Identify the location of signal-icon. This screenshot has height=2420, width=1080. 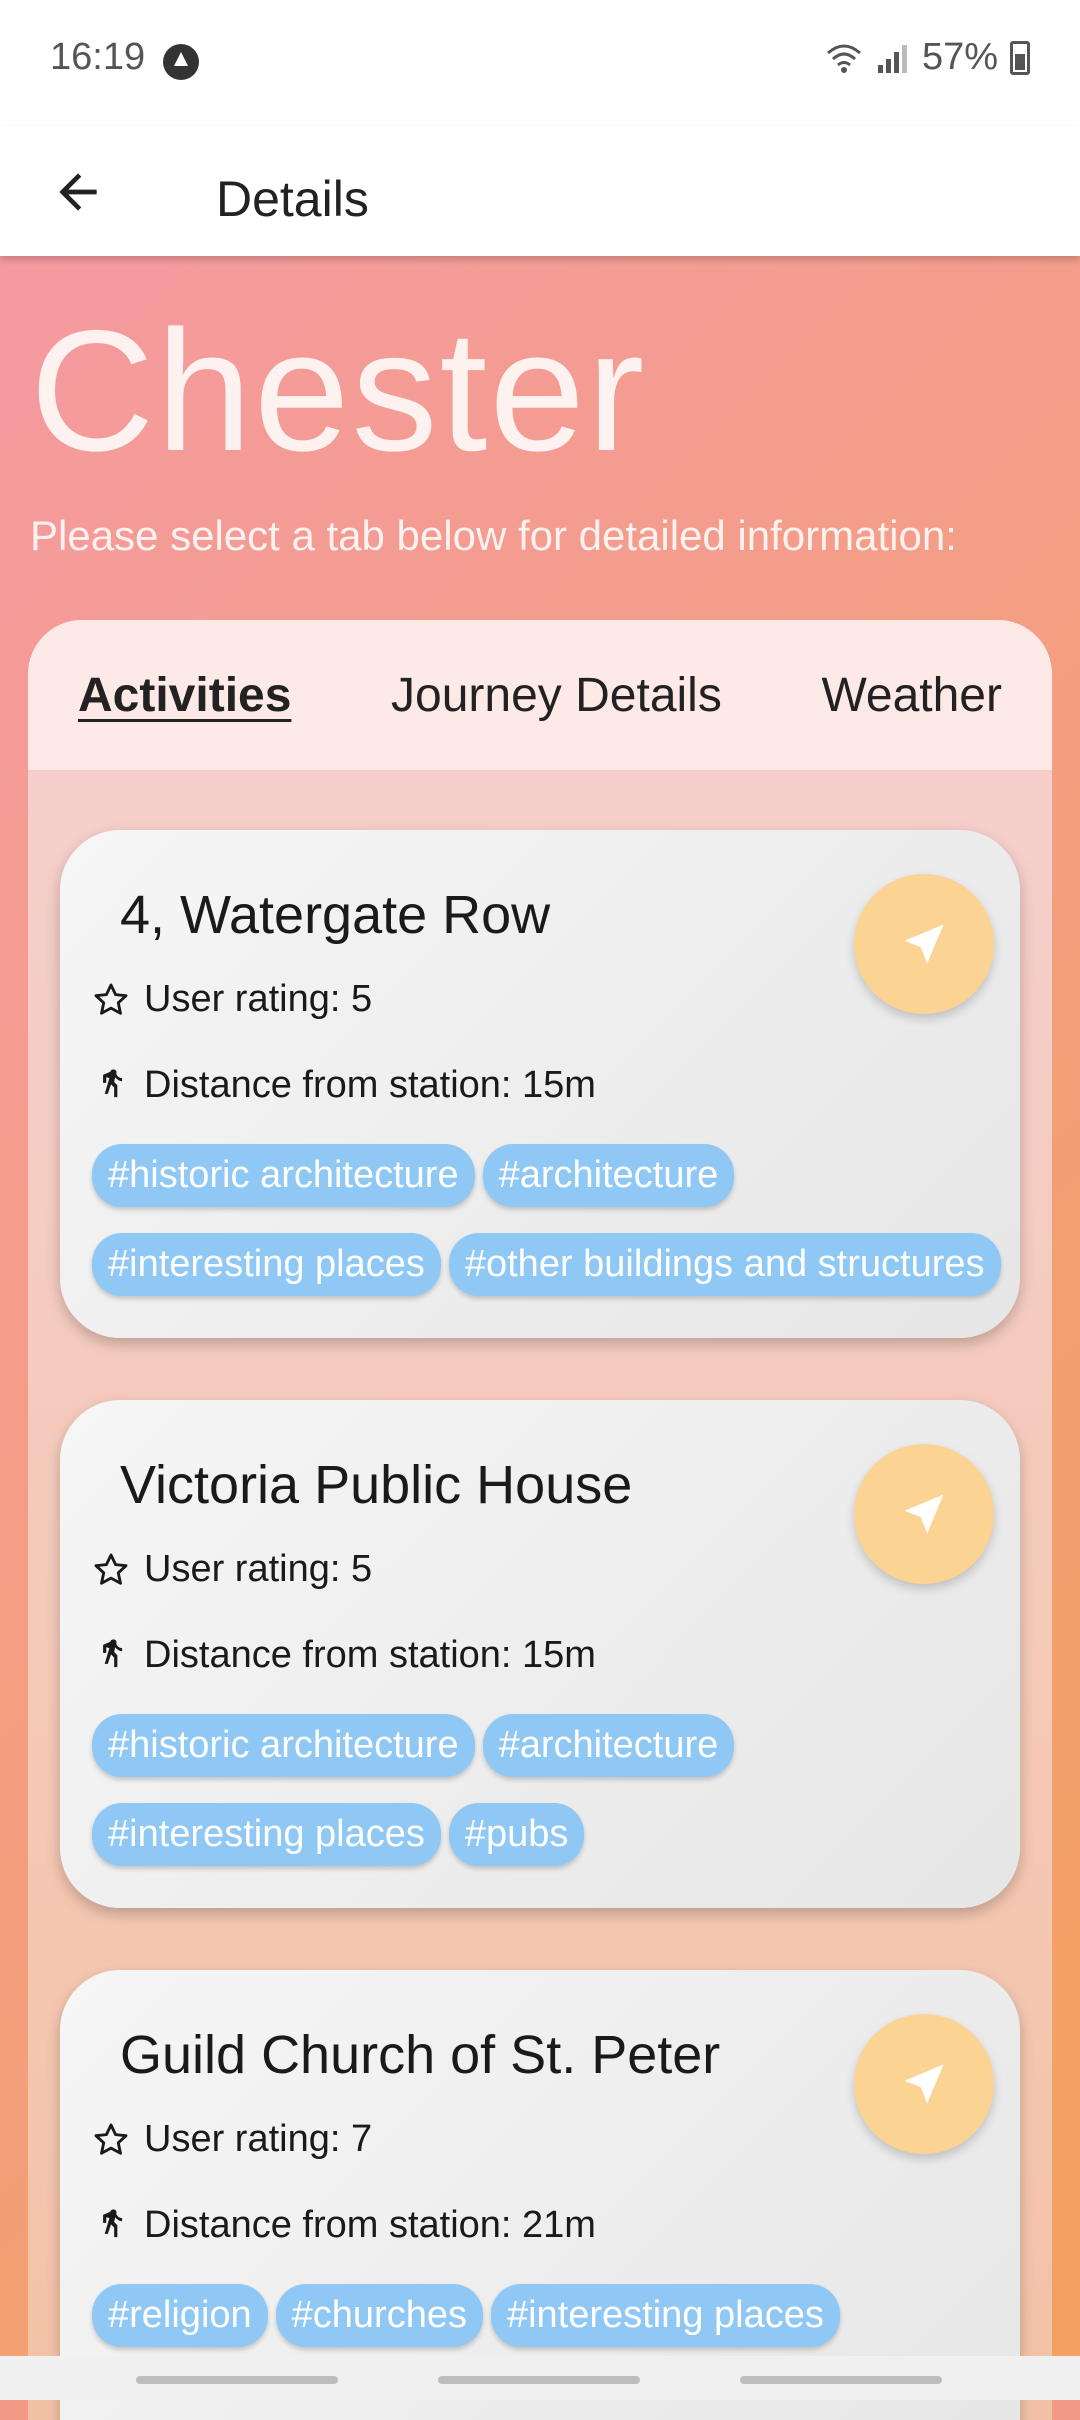
(892, 58).